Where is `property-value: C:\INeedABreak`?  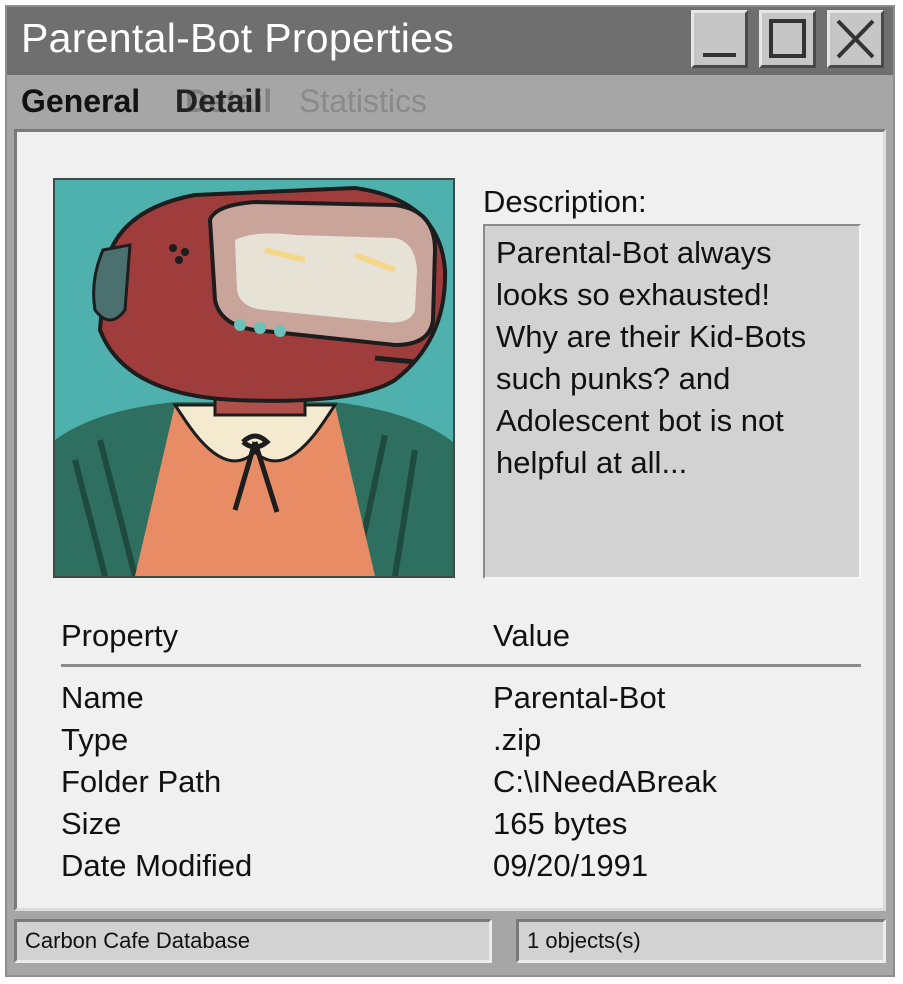 property-value: C:\INeedABreak is located at coordinates (605, 781).